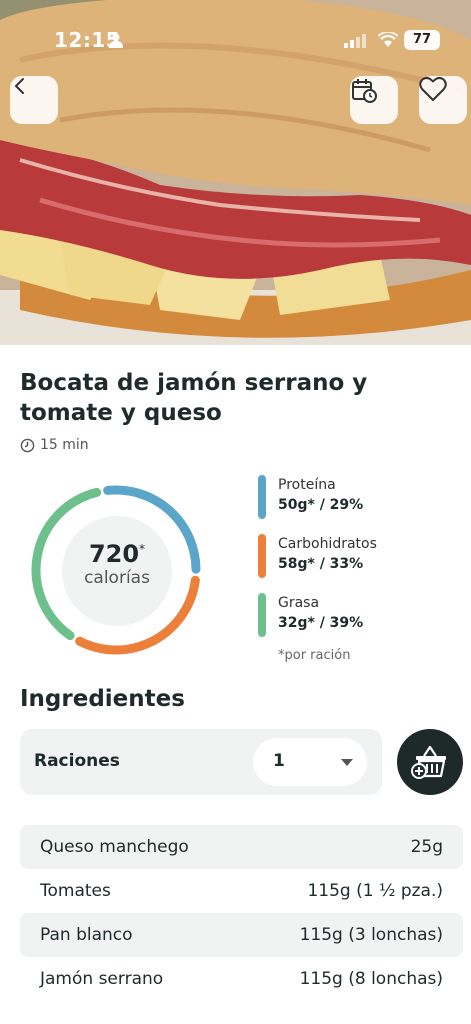 The width and height of the screenshot is (471, 1024). What do you see at coordinates (116, 40) in the screenshot?
I see `person-icon` at bounding box center [116, 40].